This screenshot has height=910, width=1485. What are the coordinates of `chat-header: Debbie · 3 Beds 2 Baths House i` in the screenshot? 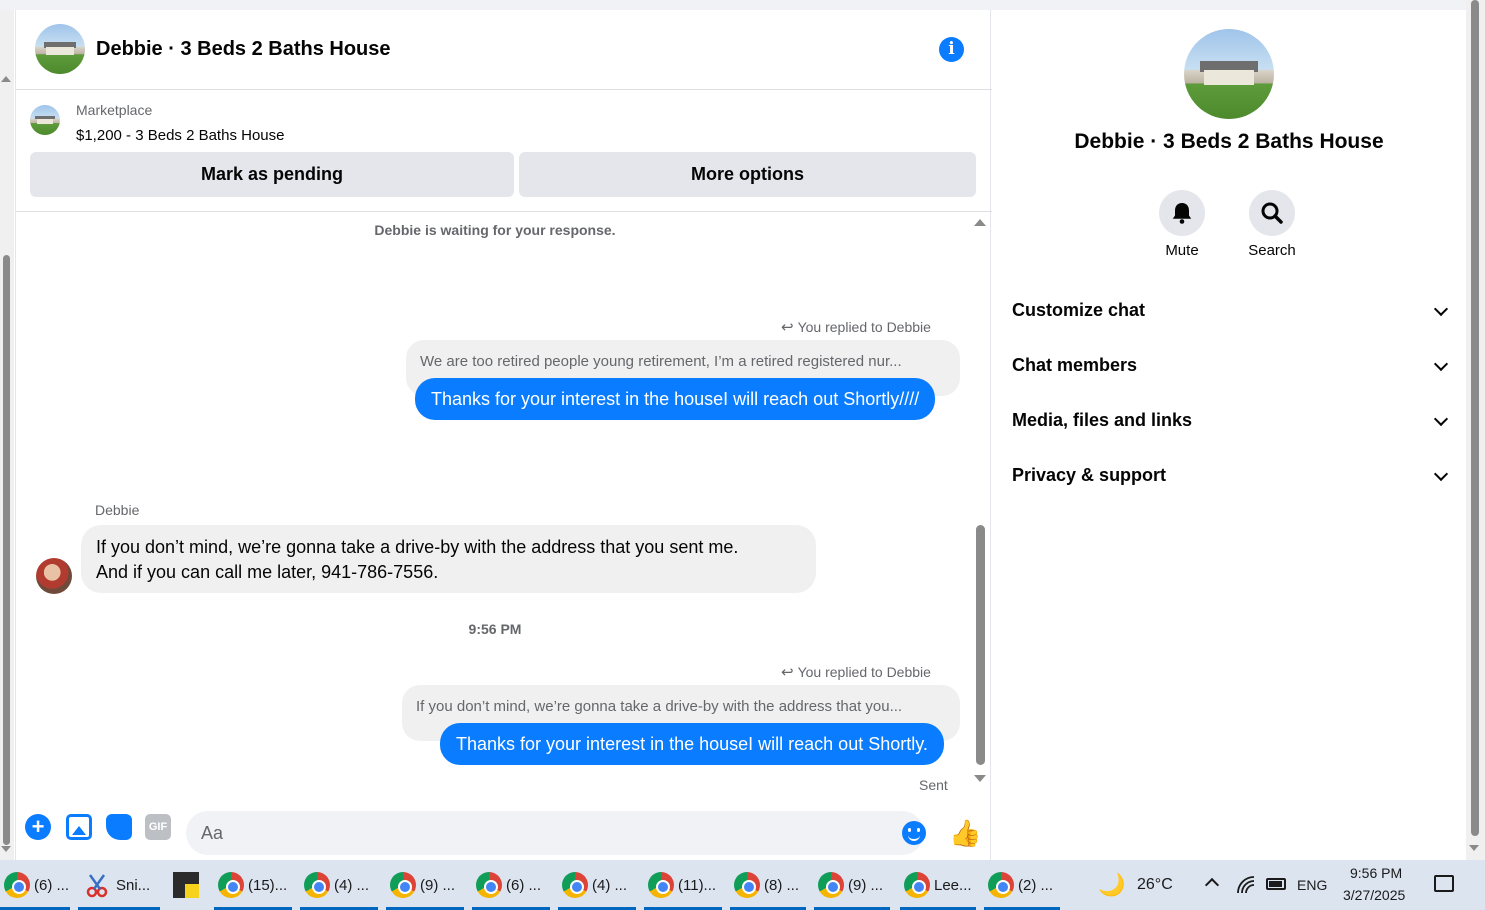 It's located at (504, 50).